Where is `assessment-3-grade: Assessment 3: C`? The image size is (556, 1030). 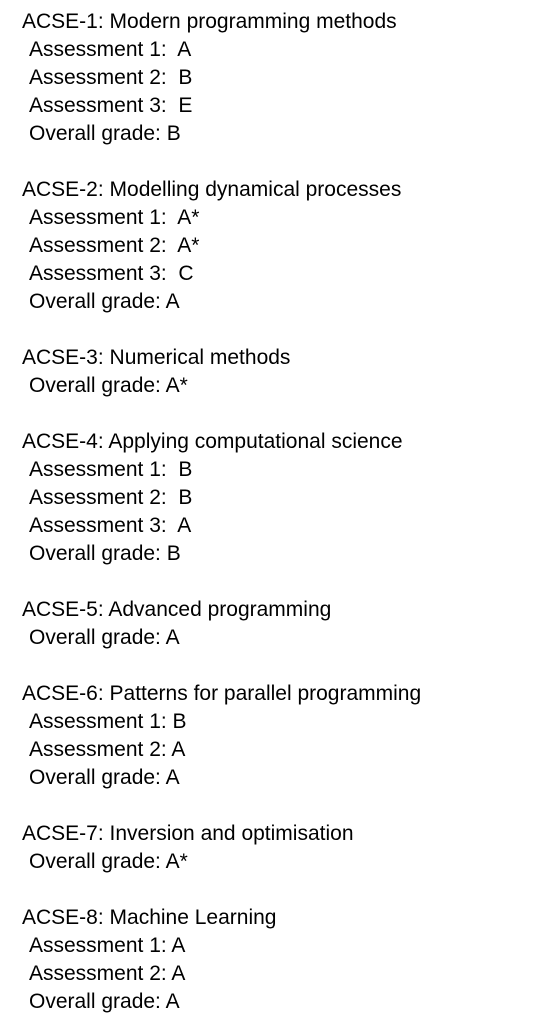
assessment-3-grade: Assessment 3: C is located at coordinates (111, 273).